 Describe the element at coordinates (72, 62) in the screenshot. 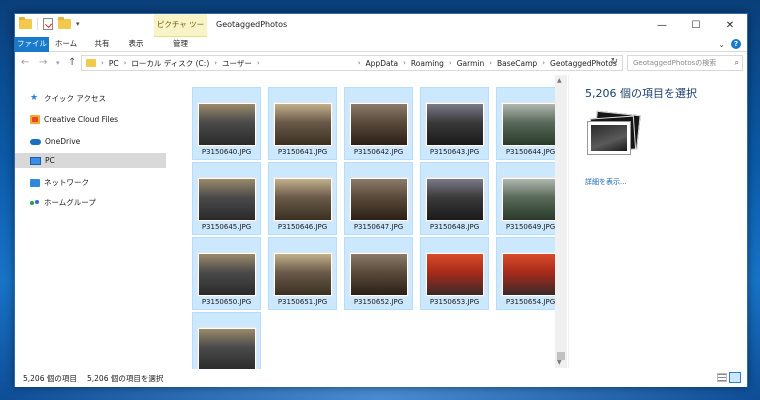

I see `up-arrow-icon: ↑` at that location.